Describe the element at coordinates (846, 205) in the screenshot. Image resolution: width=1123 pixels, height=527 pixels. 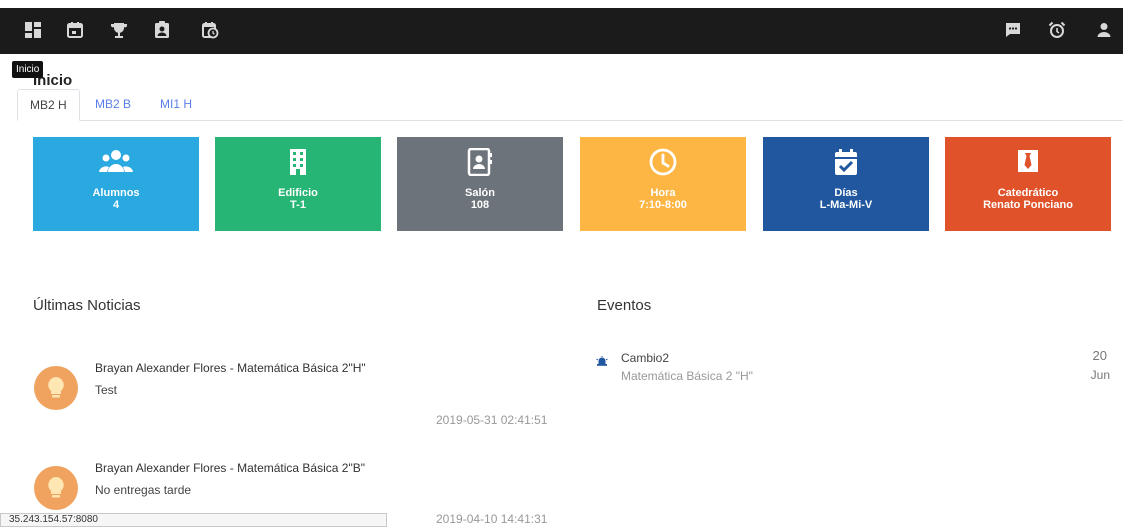
I see `card-value: L-Ma-Mi-V` at that location.